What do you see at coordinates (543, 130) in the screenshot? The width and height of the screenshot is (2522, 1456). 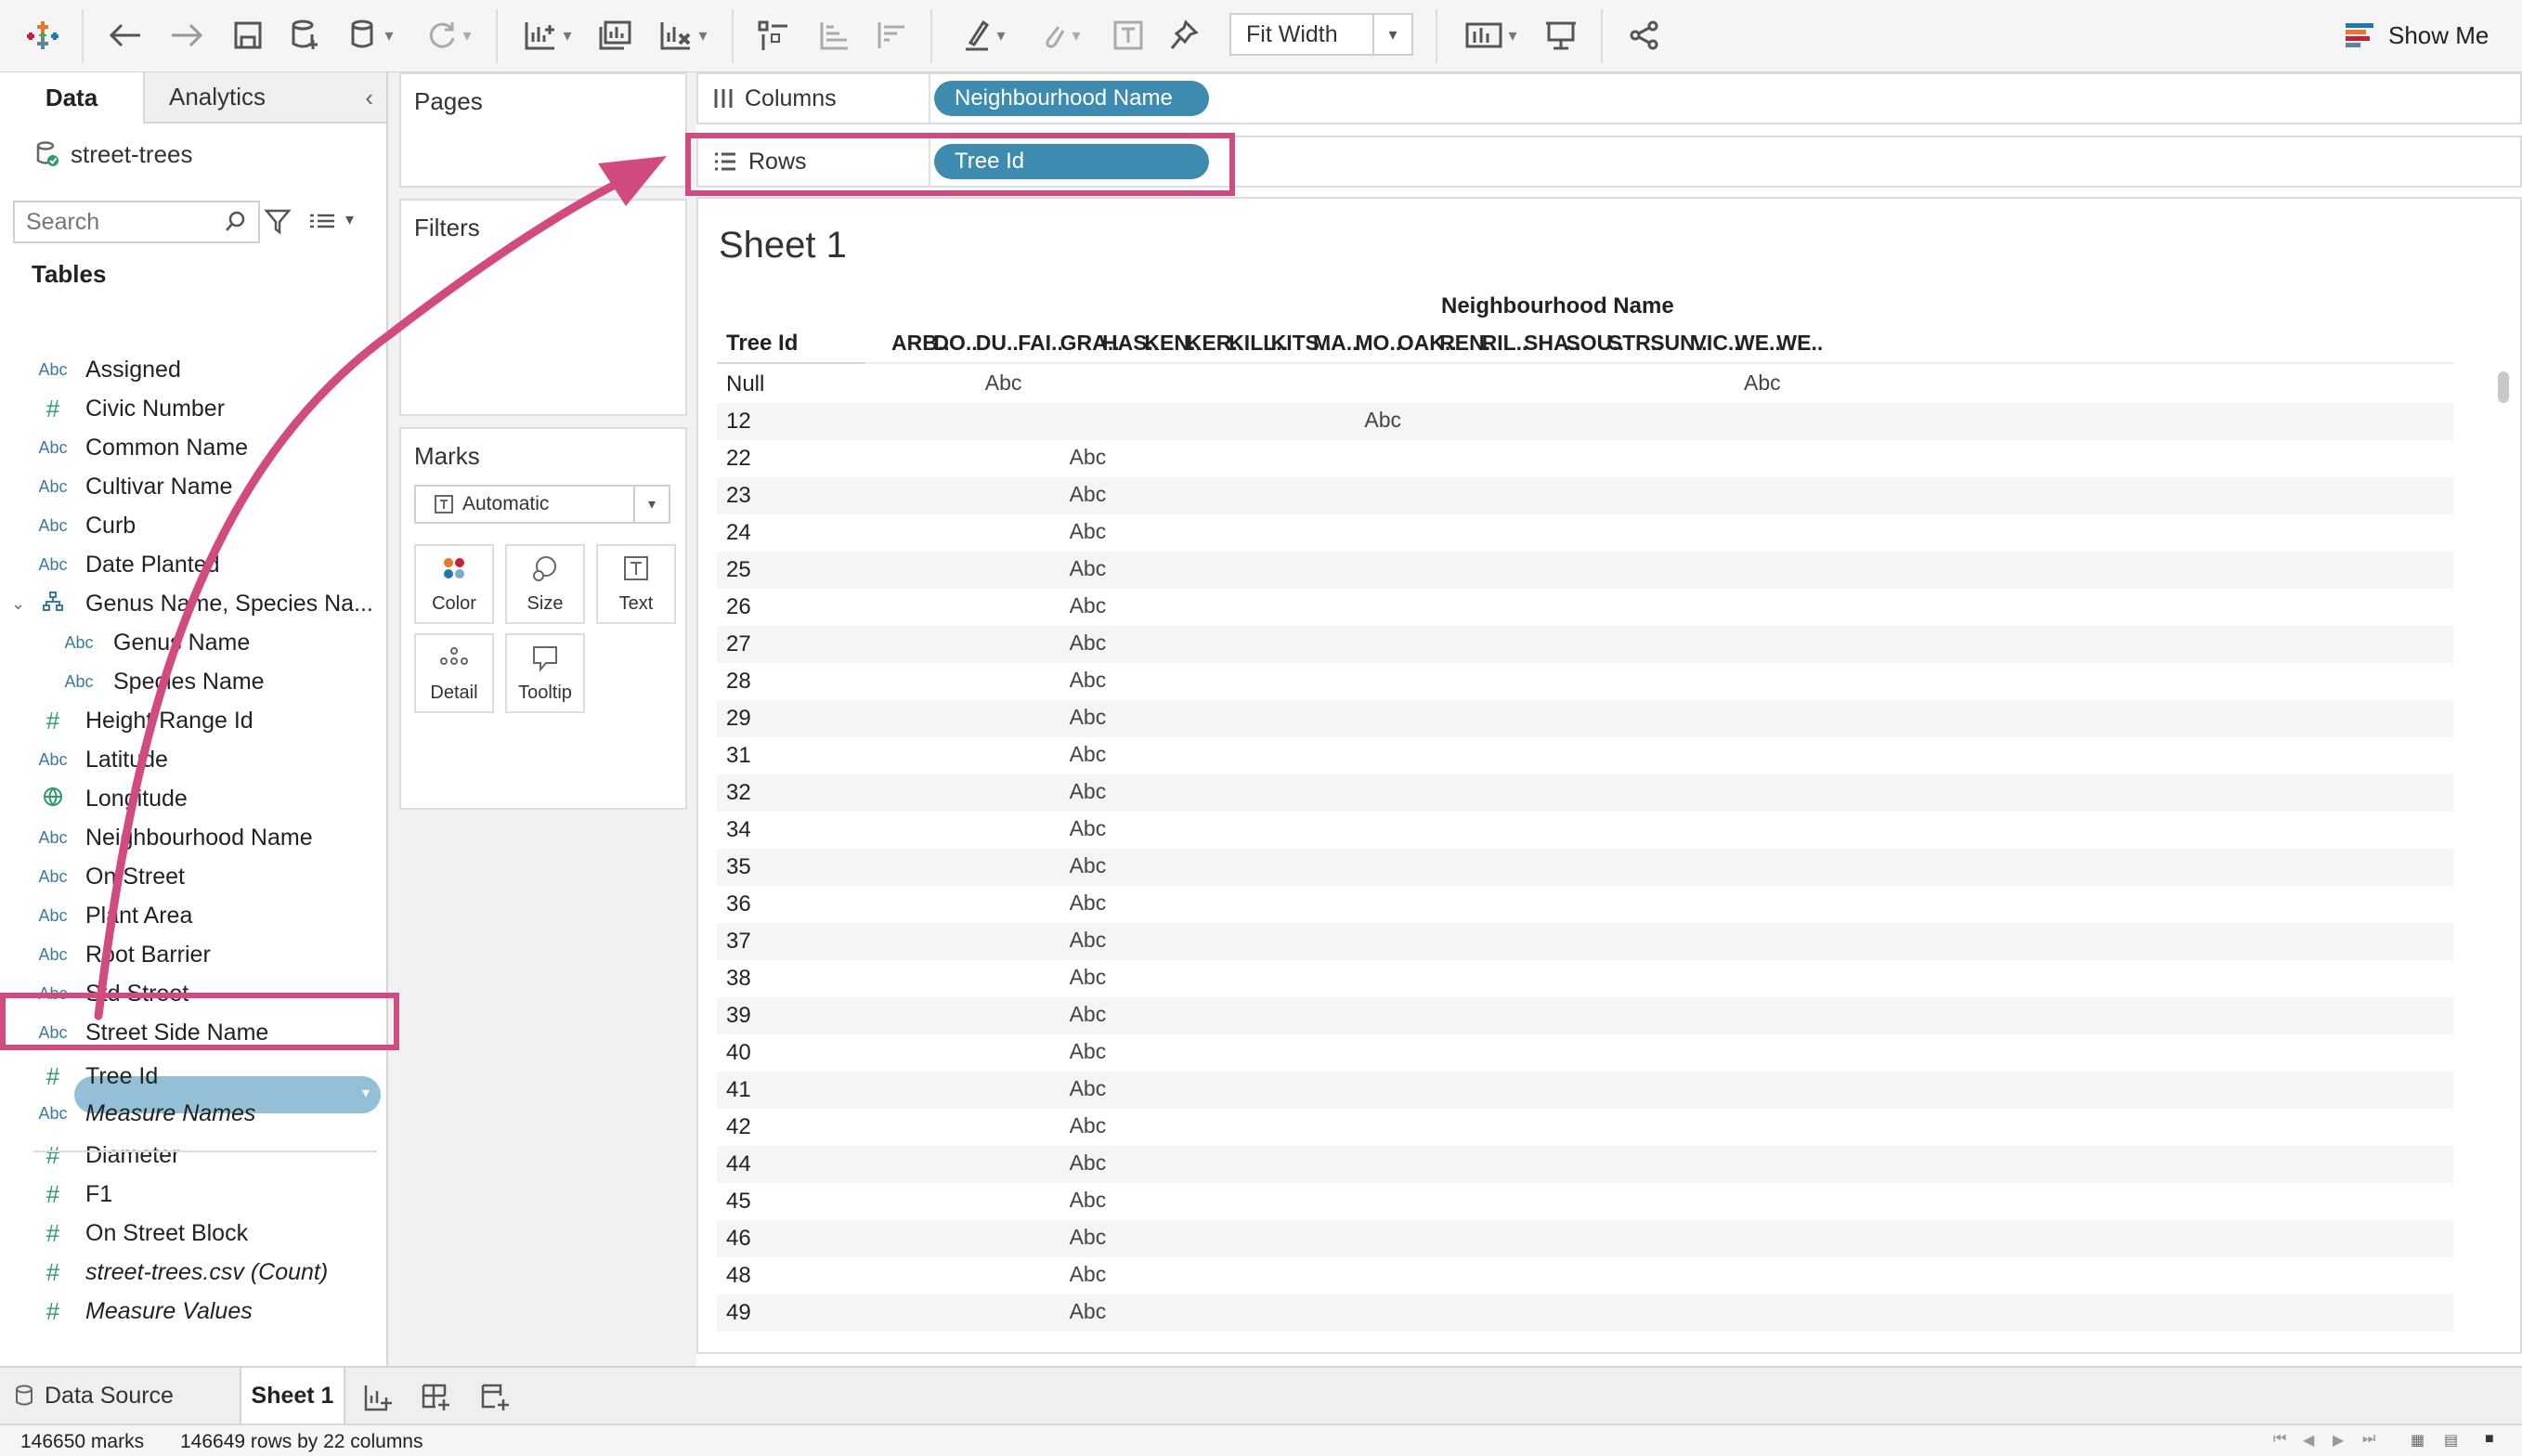 I see `pages-card: Pages` at bounding box center [543, 130].